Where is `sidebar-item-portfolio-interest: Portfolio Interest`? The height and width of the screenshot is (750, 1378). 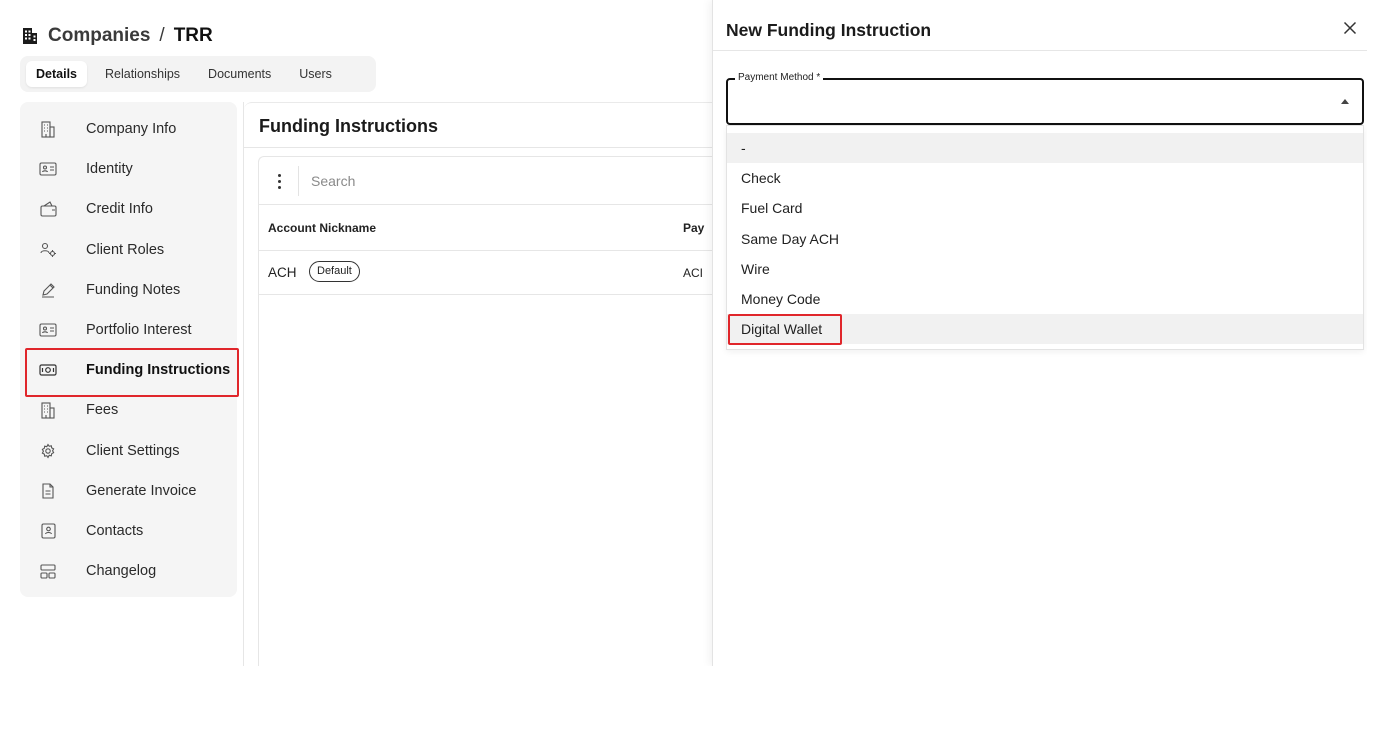 sidebar-item-portfolio-interest: Portfolio Interest is located at coordinates (128, 330).